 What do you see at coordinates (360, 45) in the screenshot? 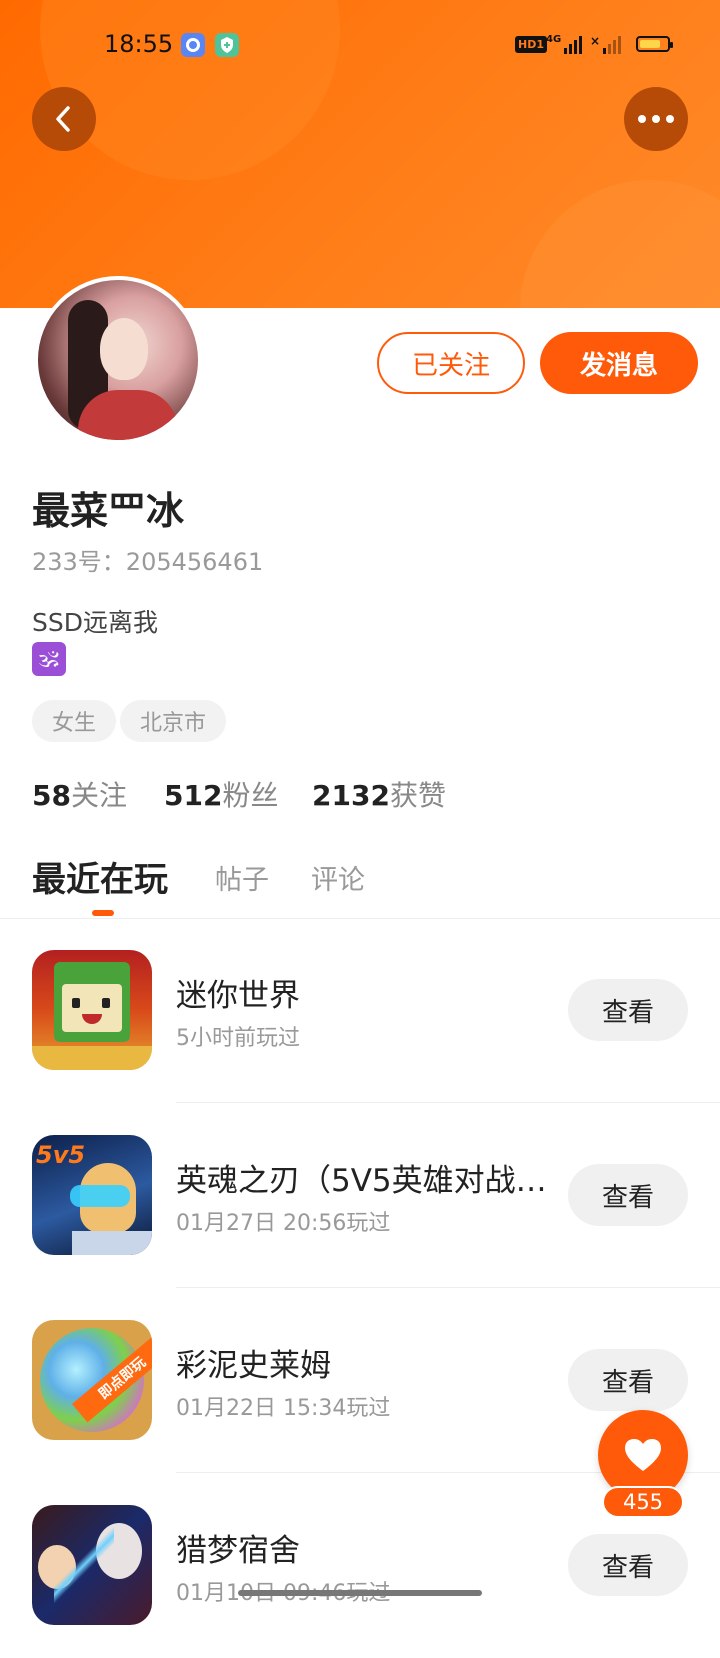
I see `status-bar: 18:55 HD1 4G ×` at bounding box center [360, 45].